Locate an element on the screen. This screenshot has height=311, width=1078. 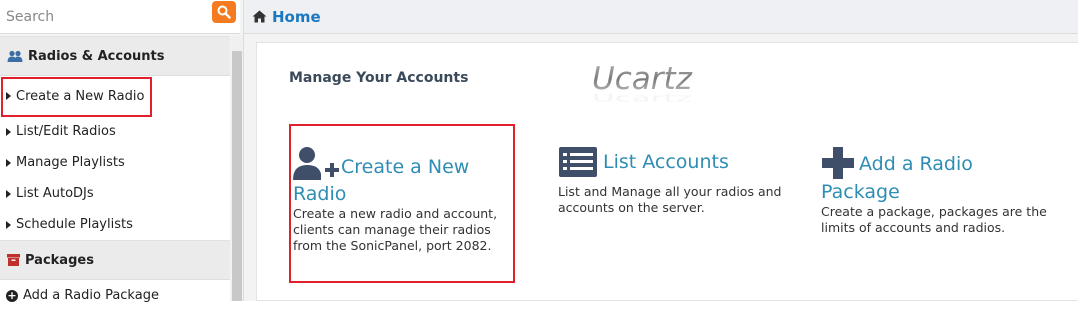
card-title: Add a Radio is located at coordinates (916, 164).